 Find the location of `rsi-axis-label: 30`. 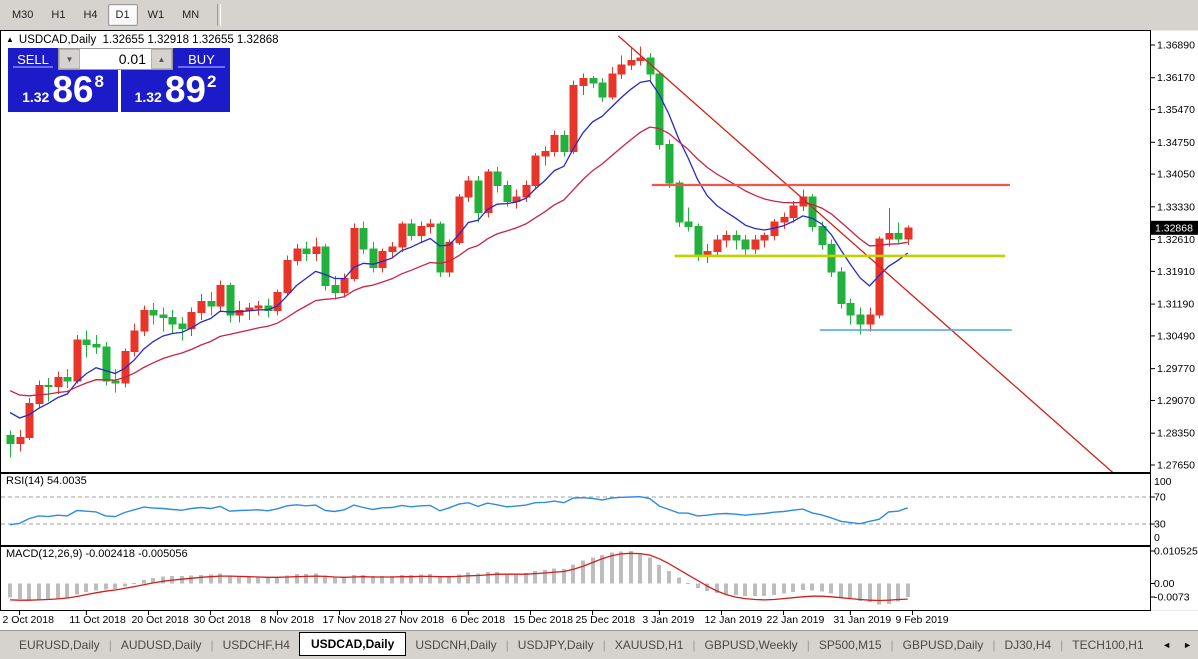

rsi-axis-label: 30 is located at coordinates (1160, 525).